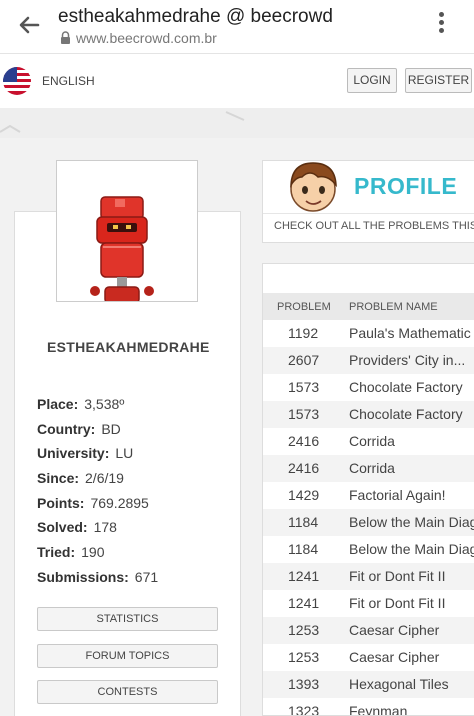 The image size is (474, 716). I want to click on language-label: ENGLISH, so click(68, 81).